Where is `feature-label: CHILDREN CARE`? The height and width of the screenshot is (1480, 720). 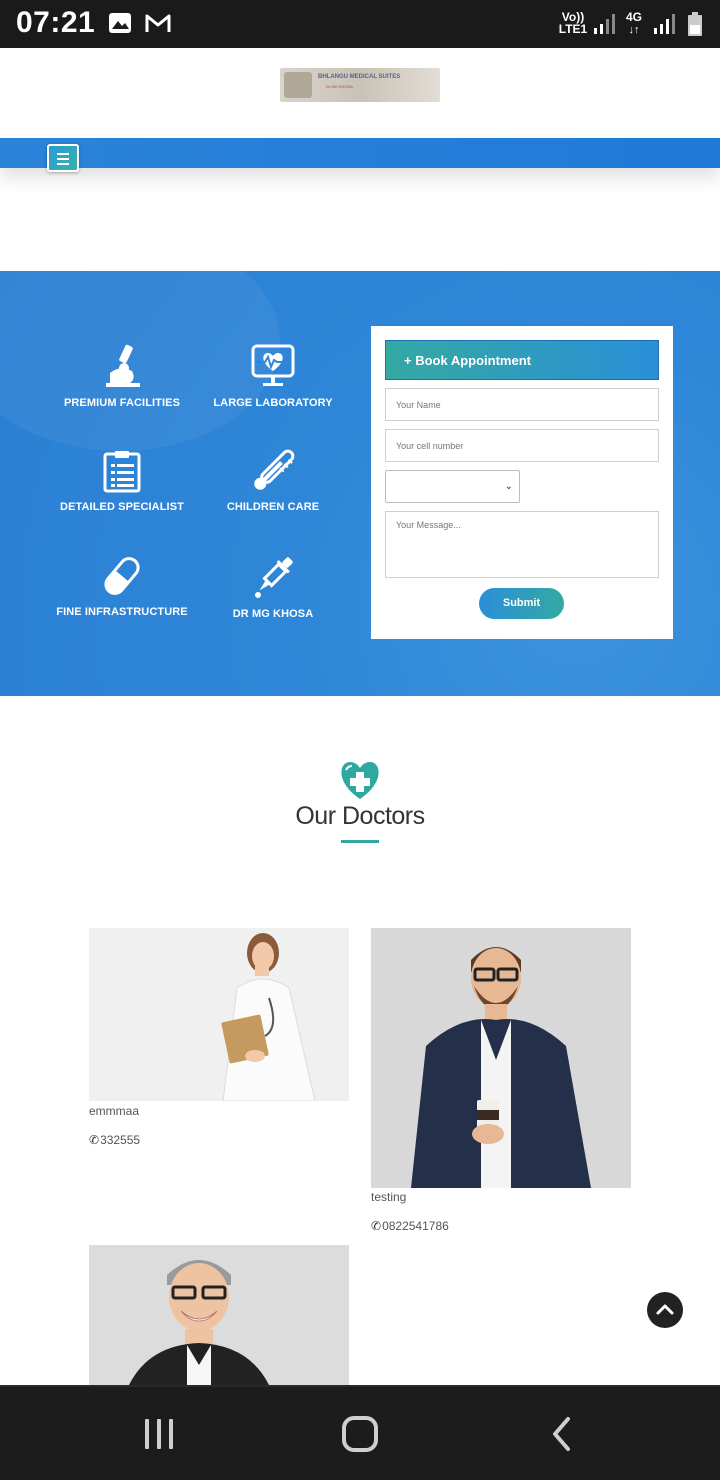 feature-label: CHILDREN CARE is located at coordinates (273, 507).